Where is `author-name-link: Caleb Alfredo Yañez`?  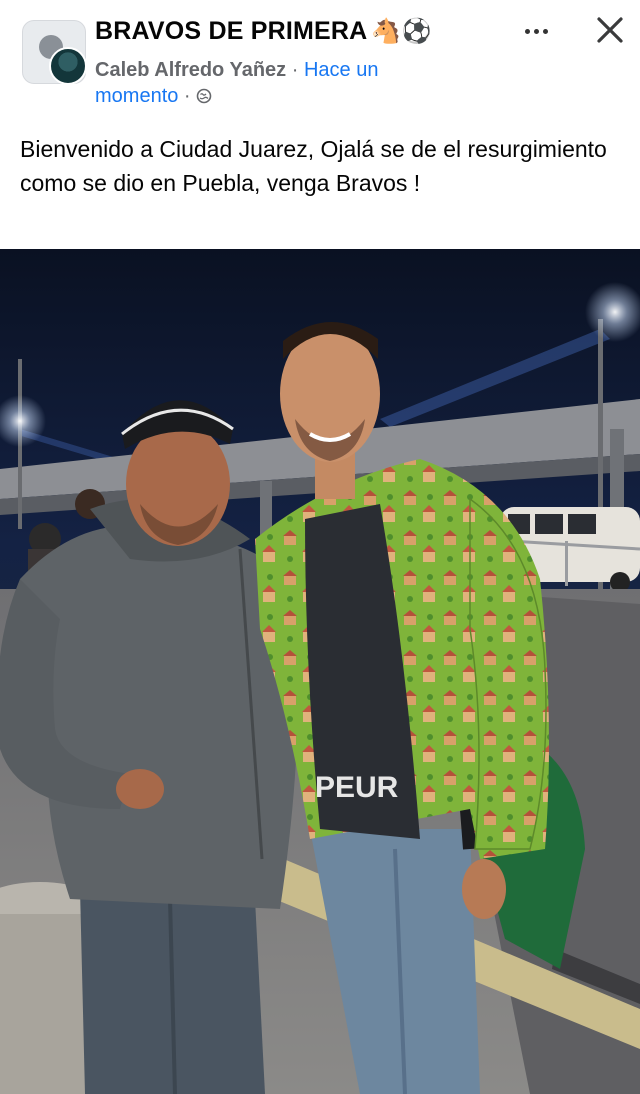 author-name-link: Caleb Alfredo Yañez is located at coordinates (190, 70).